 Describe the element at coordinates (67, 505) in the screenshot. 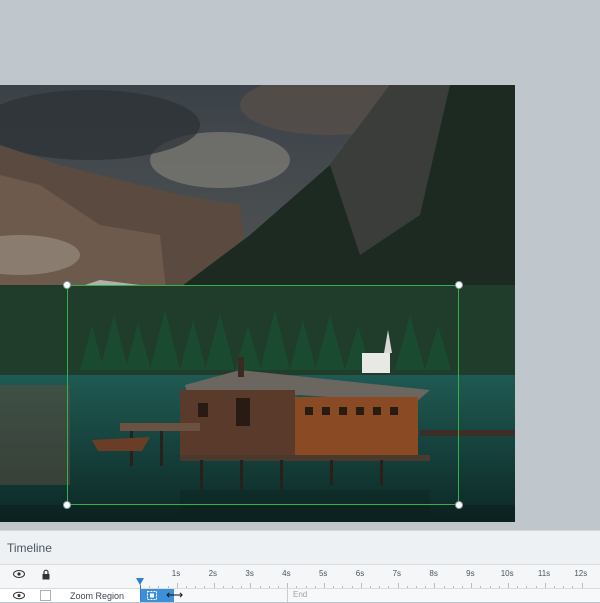

I see `zoom-region-handle-bottom-left` at that location.